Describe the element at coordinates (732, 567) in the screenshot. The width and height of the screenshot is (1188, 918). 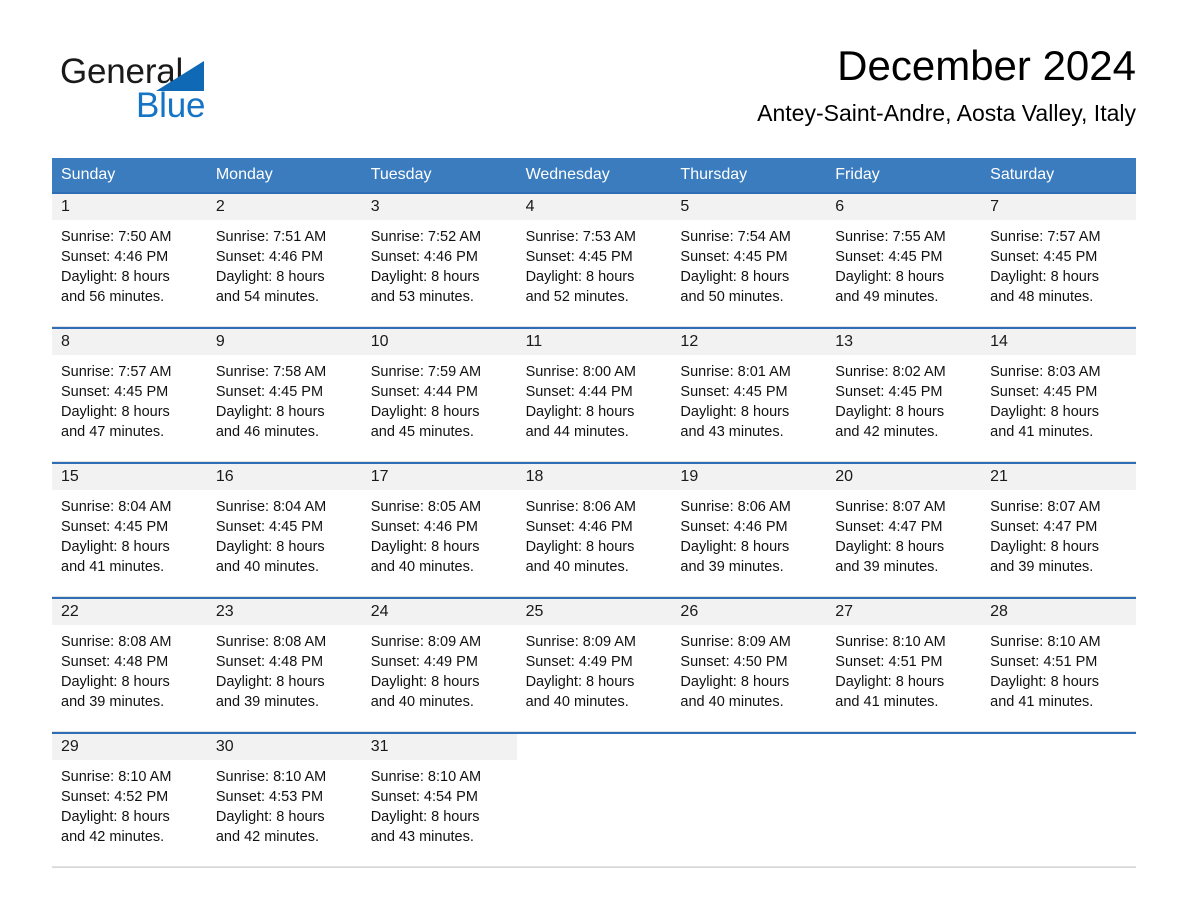
I see `daylight-text-line2: and 39 minutes.` at that location.